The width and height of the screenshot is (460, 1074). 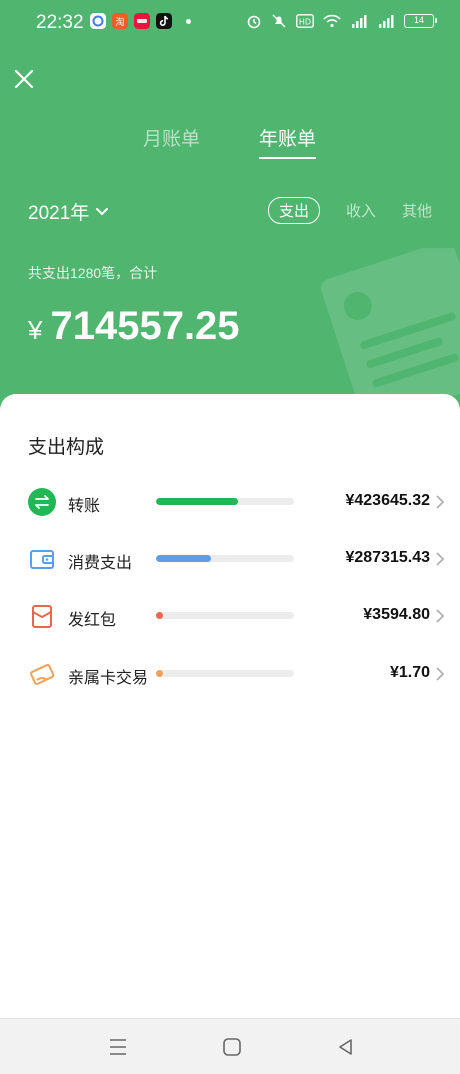 What do you see at coordinates (420, 21) in the screenshot?
I see `battery-icon: 14` at bounding box center [420, 21].